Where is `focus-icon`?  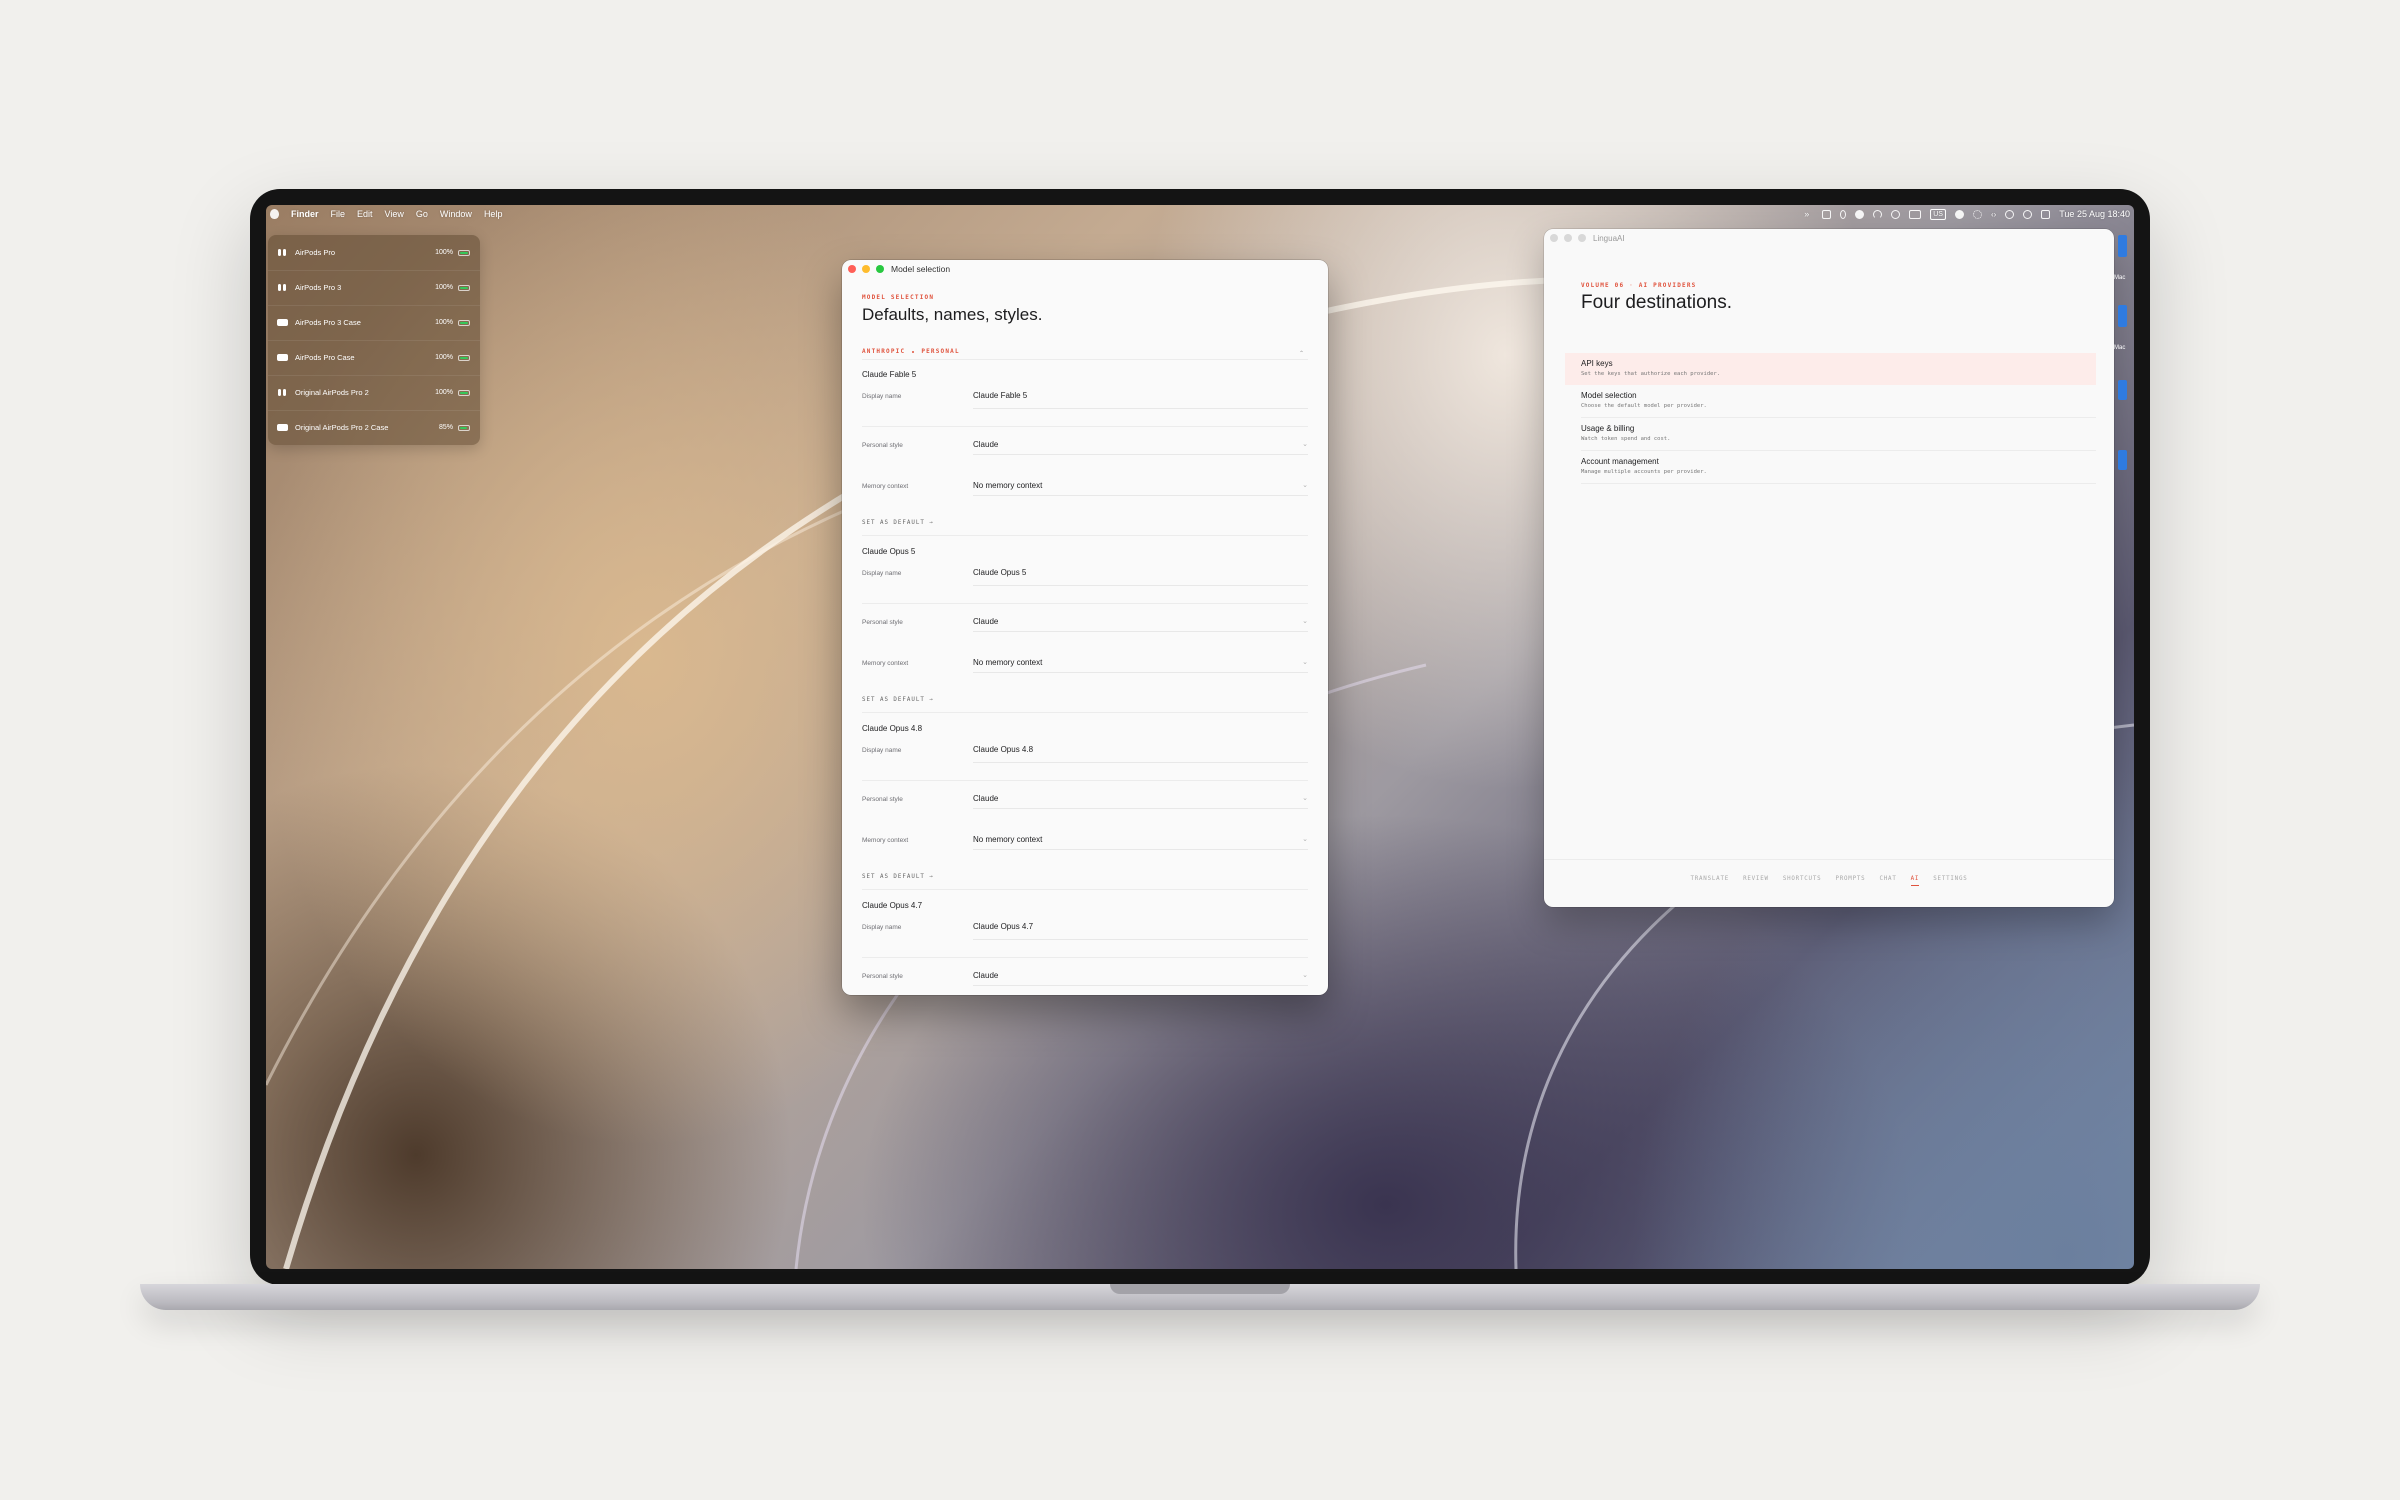 focus-icon is located at coordinates (2010, 214).